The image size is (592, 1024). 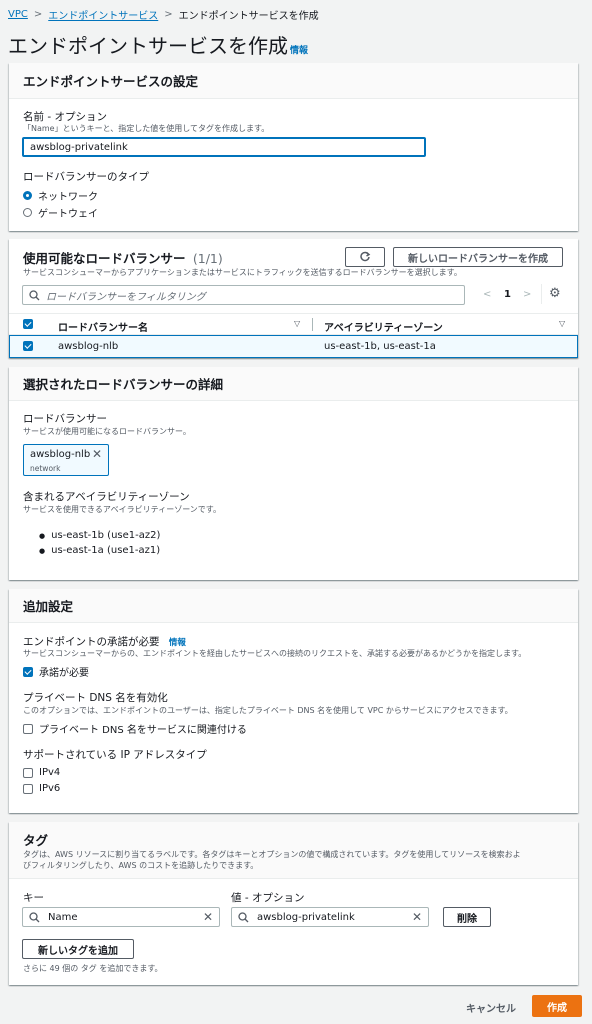 What do you see at coordinates (63, 917) in the screenshot?
I see `tag-key-value: Name` at bounding box center [63, 917].